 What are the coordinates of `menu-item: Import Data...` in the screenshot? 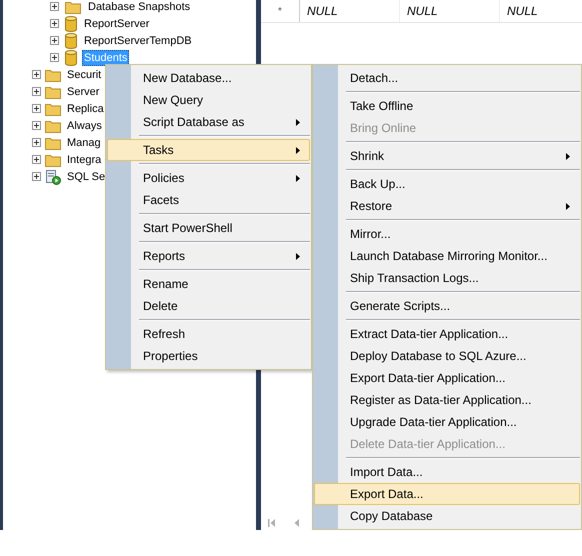 It's located at (447, 472).